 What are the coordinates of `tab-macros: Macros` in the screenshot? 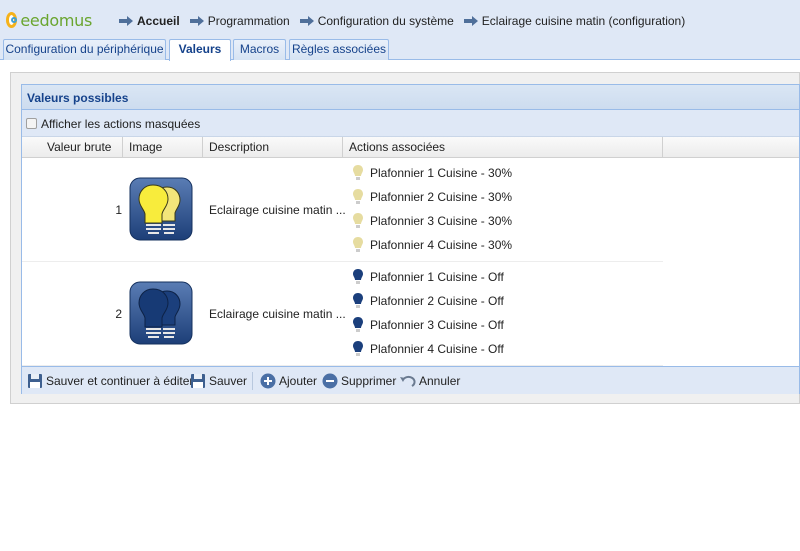 It's located at (259, 49).